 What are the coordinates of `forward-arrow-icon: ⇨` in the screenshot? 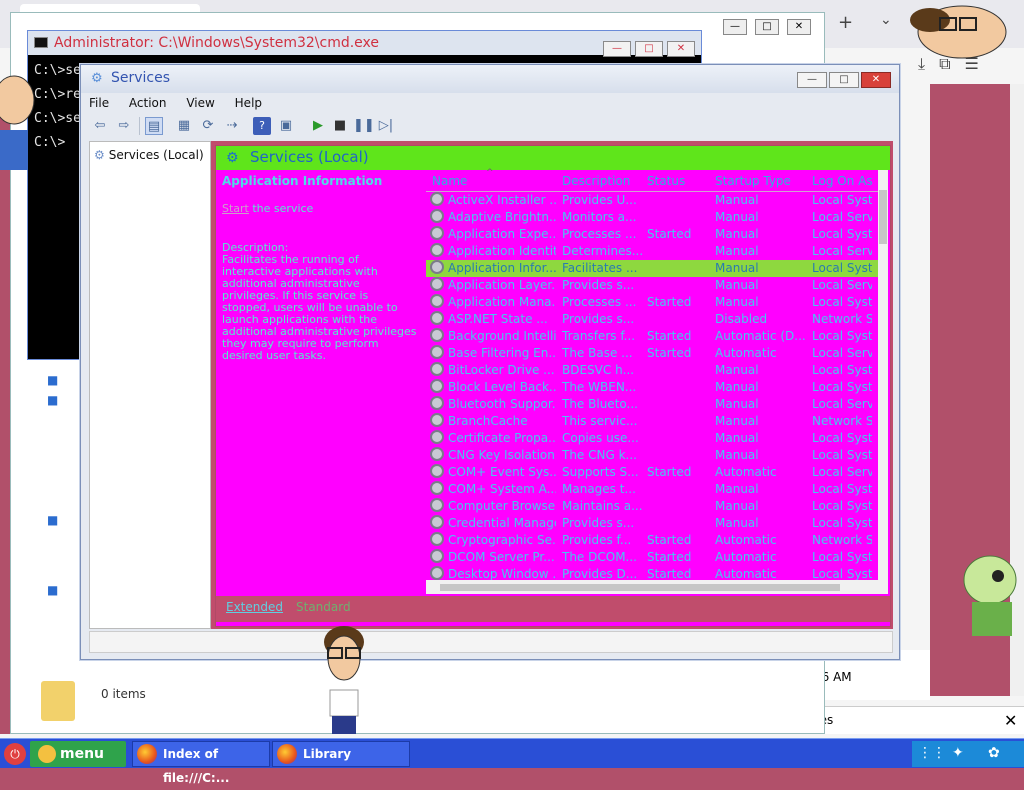 It's located at (124, 126).